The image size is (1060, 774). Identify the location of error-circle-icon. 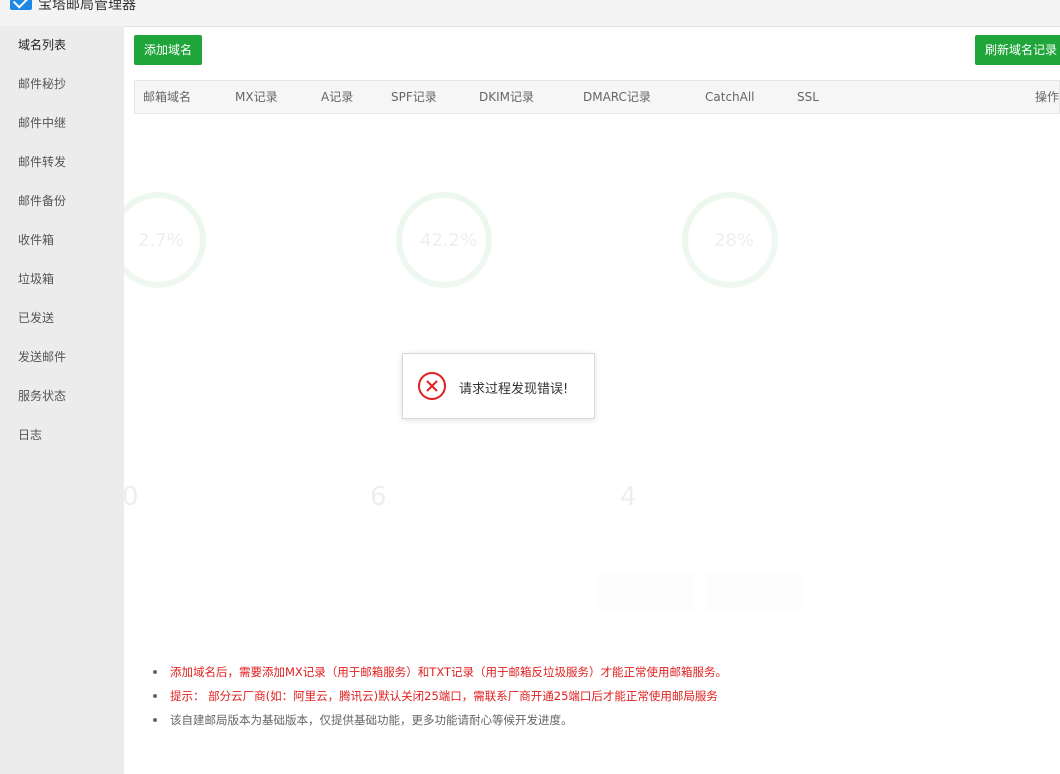
(432, 386).